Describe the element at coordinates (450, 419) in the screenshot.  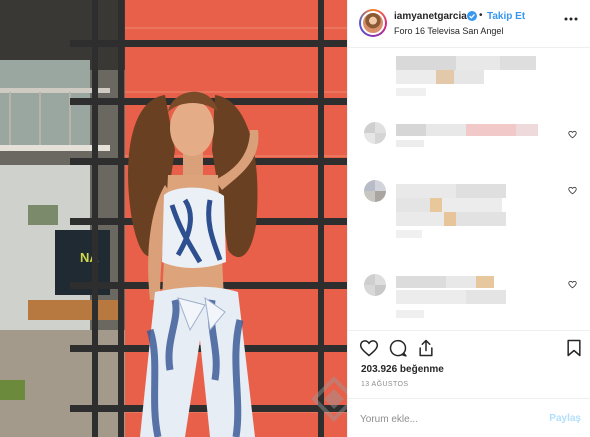
I see `comment-input` at that location.